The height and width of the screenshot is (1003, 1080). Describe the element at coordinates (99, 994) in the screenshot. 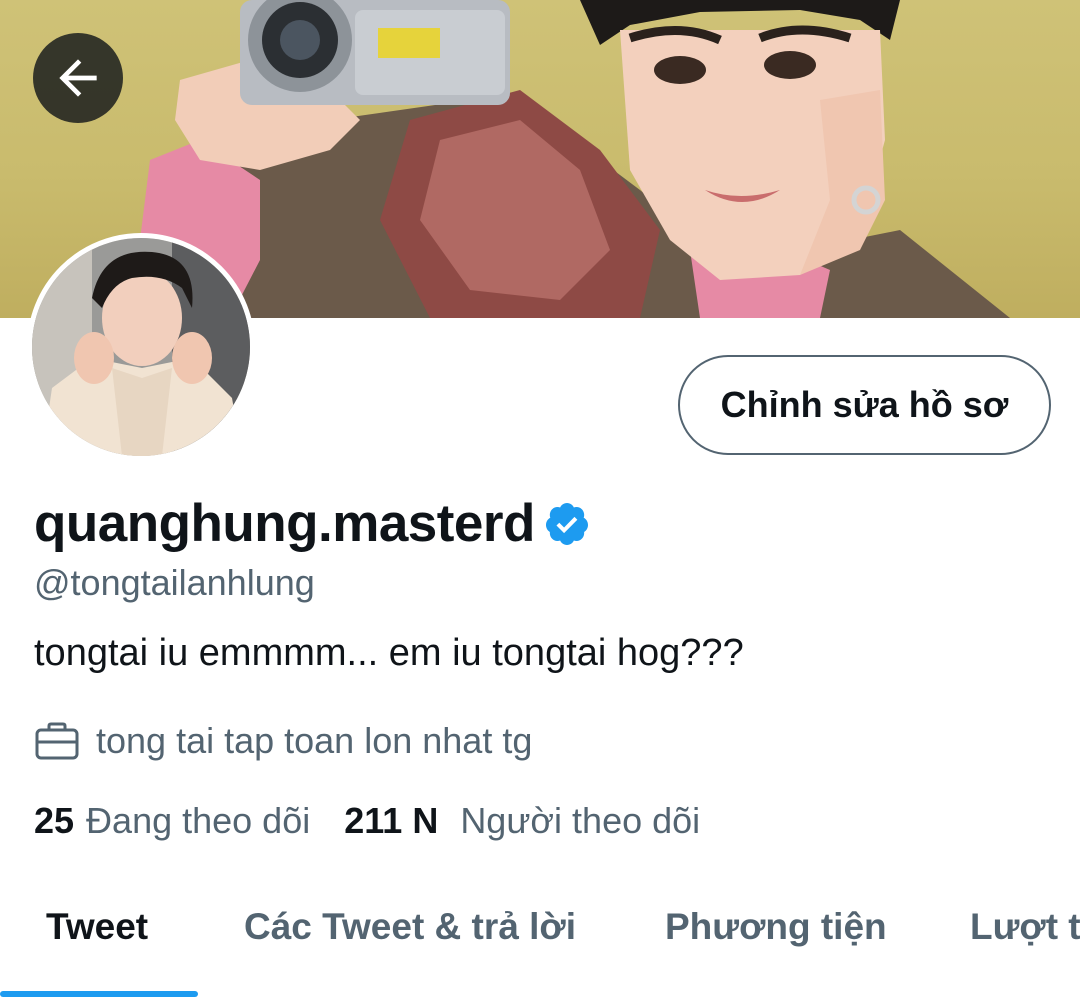

I see `active-tab-indicator` at that location.